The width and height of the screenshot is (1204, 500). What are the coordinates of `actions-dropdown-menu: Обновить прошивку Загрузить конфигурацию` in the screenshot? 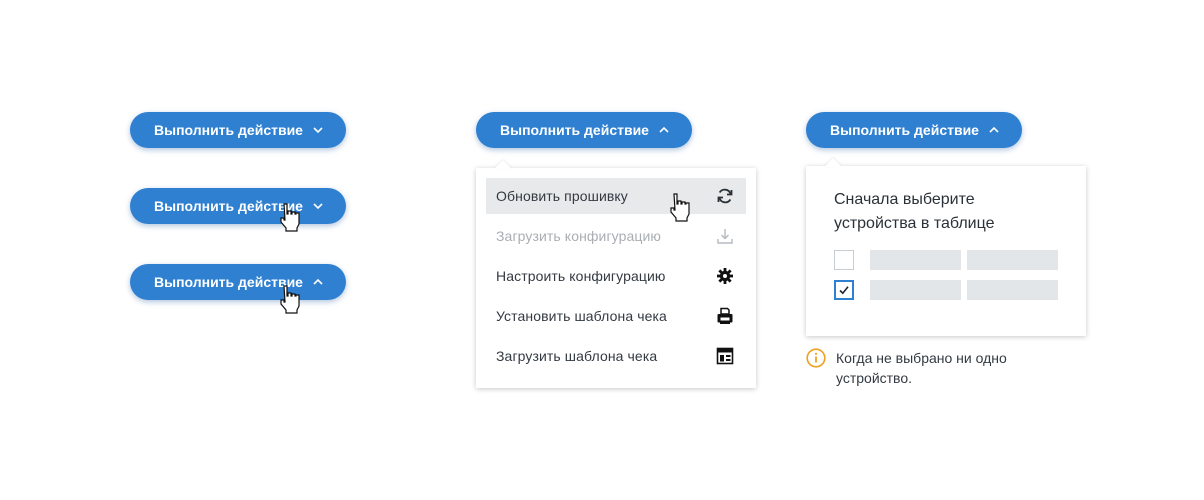 It's located at (616, 274).